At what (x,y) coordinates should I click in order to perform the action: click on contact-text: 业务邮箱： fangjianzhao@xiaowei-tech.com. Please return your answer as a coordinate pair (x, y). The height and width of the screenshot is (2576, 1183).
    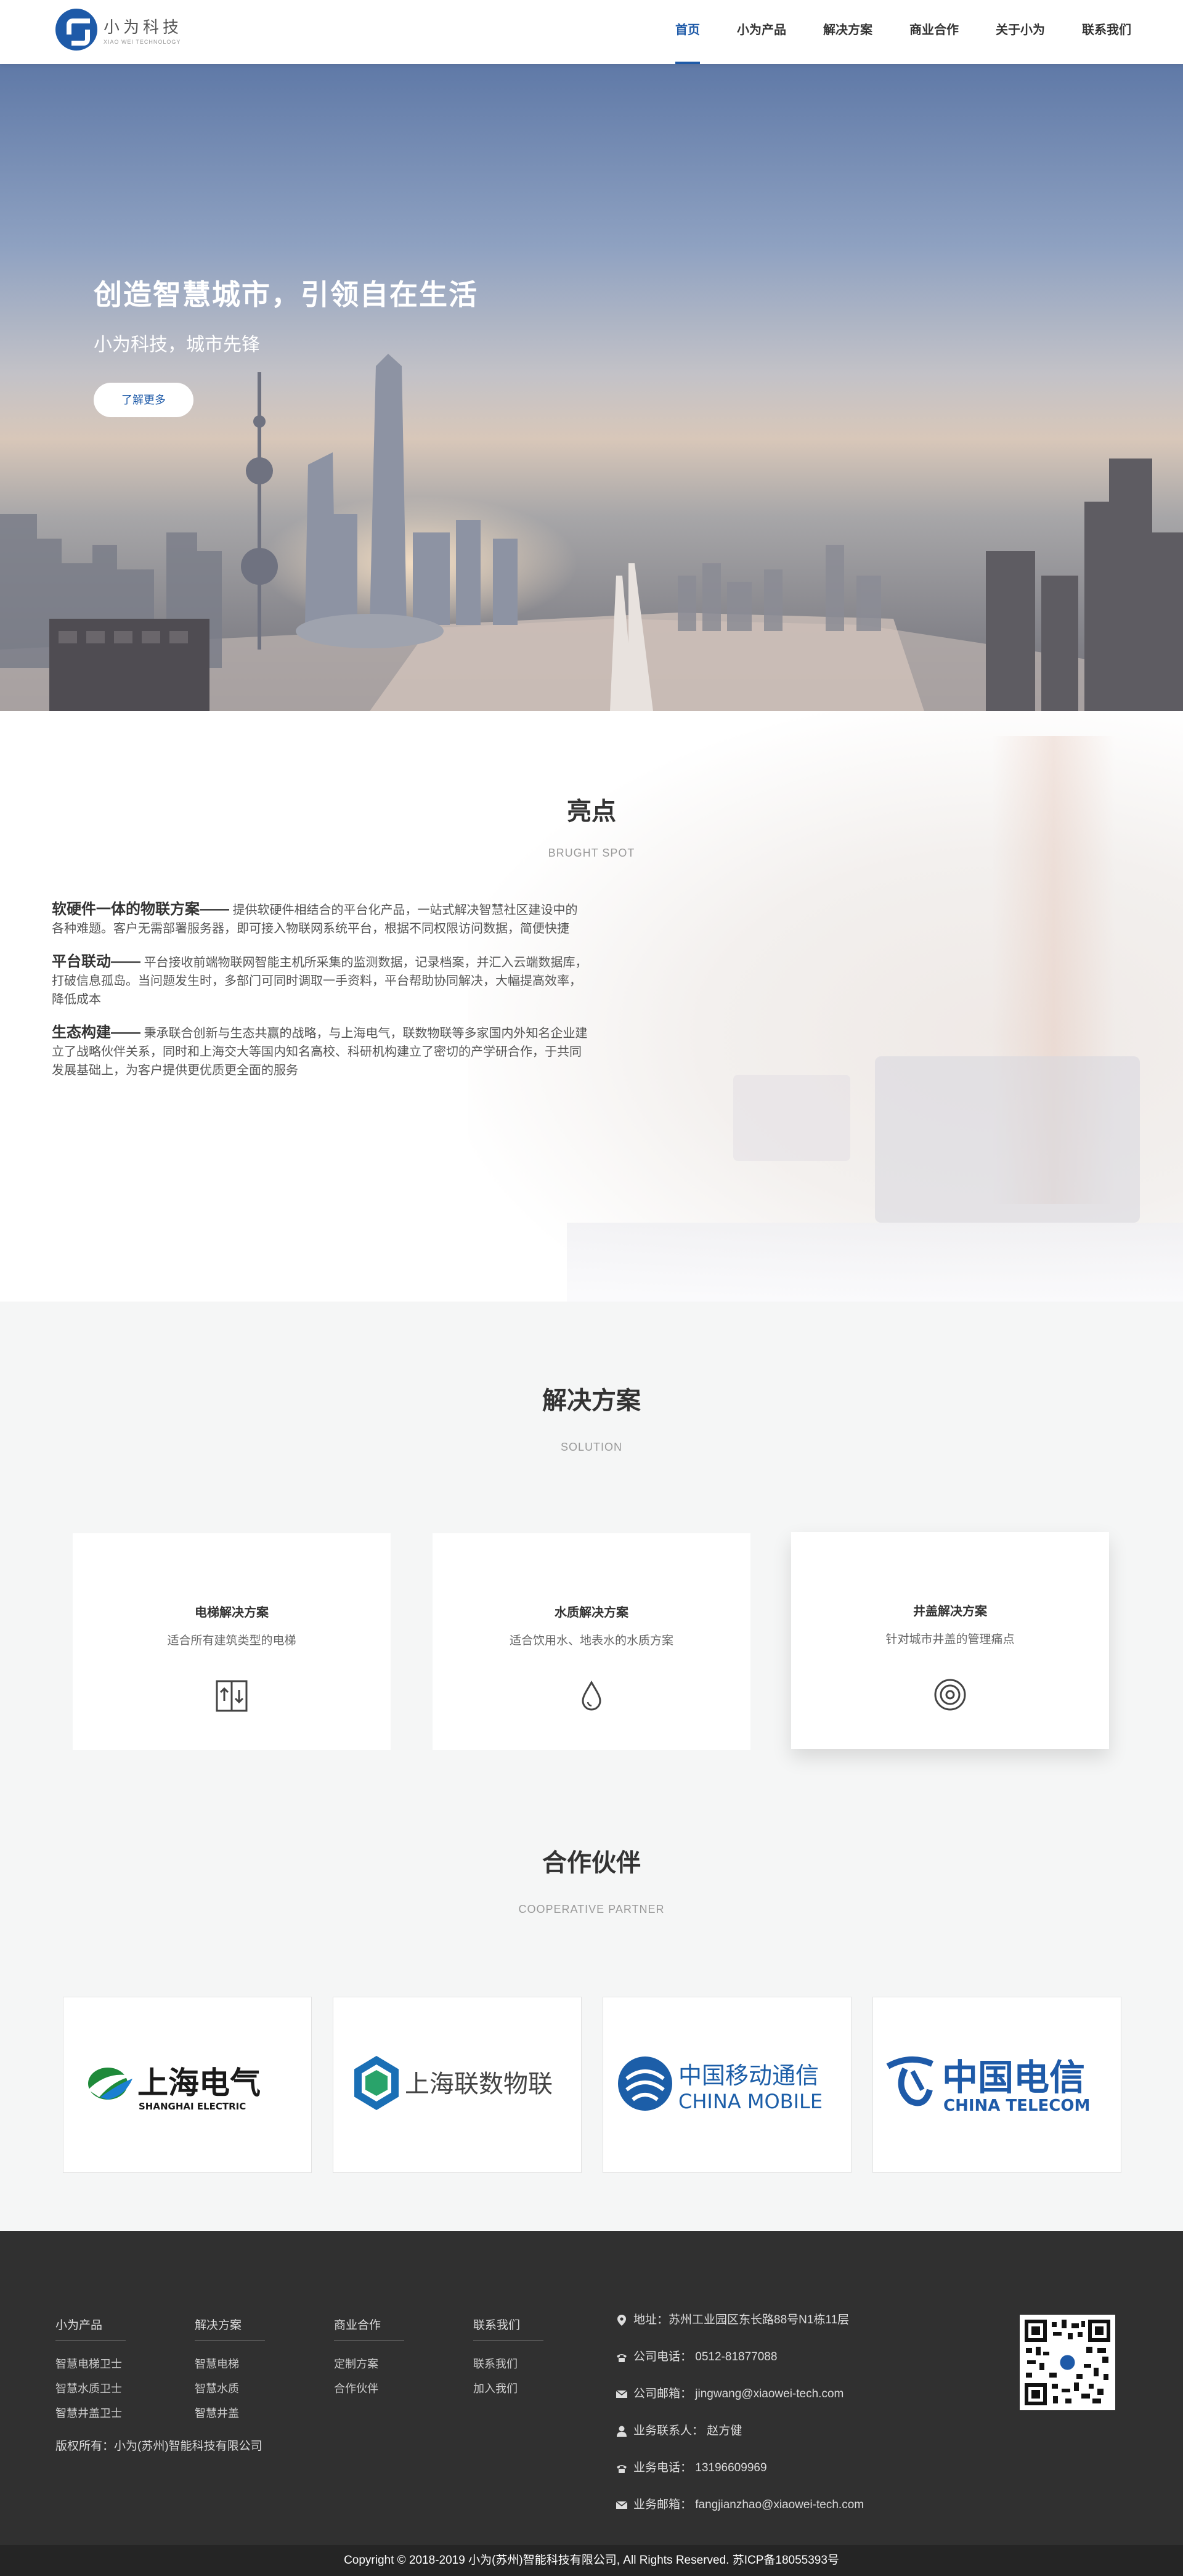
    Looking at the image, I should click on (748, 2504).